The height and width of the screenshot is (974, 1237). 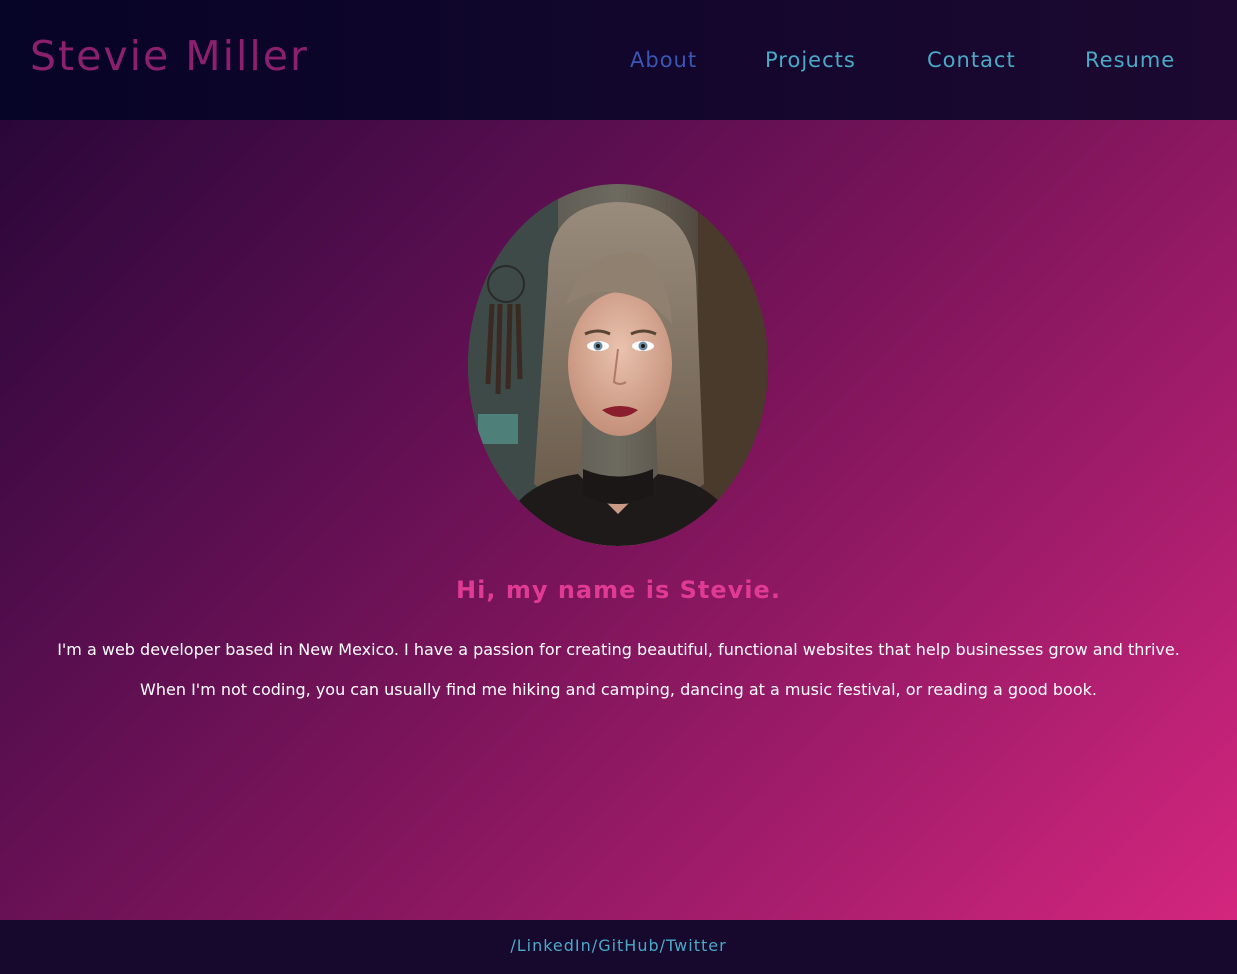 I want to click on site-footer: /LinkedIn/GitHub/Twitter, so click(x=618, y=947).